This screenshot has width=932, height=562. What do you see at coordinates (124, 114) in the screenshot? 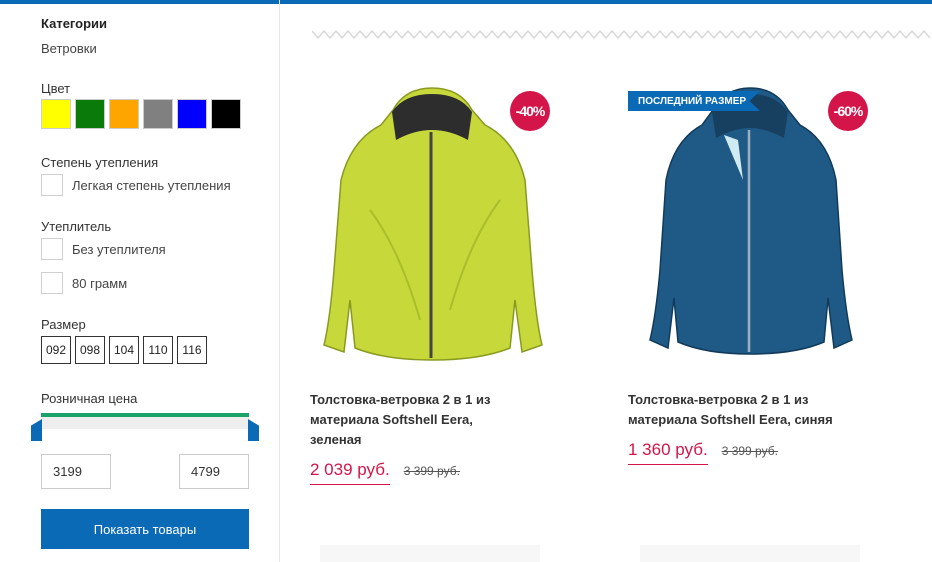
I see `color-swatch-orange` at bounding box center [124, 114].